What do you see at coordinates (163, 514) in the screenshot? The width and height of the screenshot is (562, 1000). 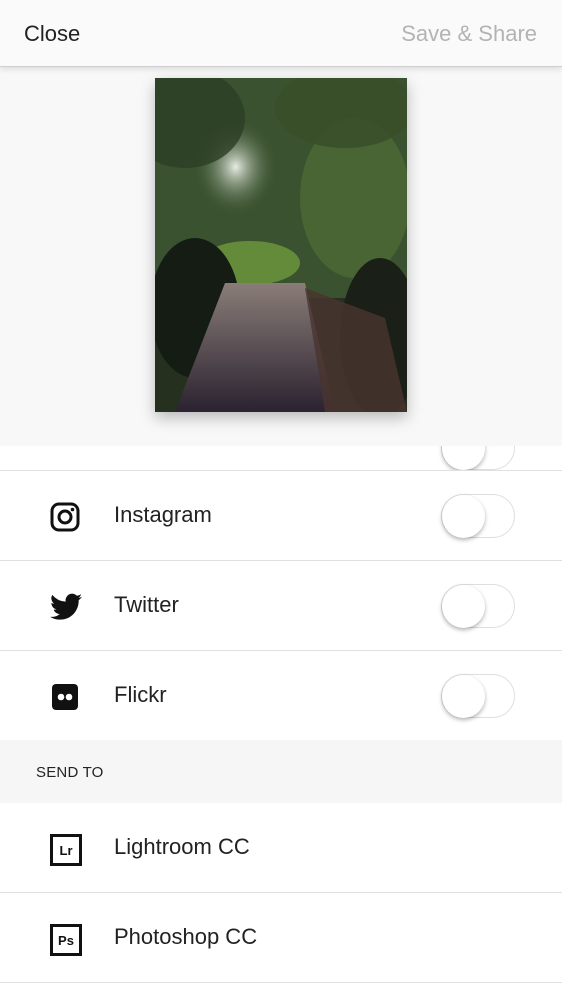 I see `share-label: Instagram` at bounding box center [163, 514].